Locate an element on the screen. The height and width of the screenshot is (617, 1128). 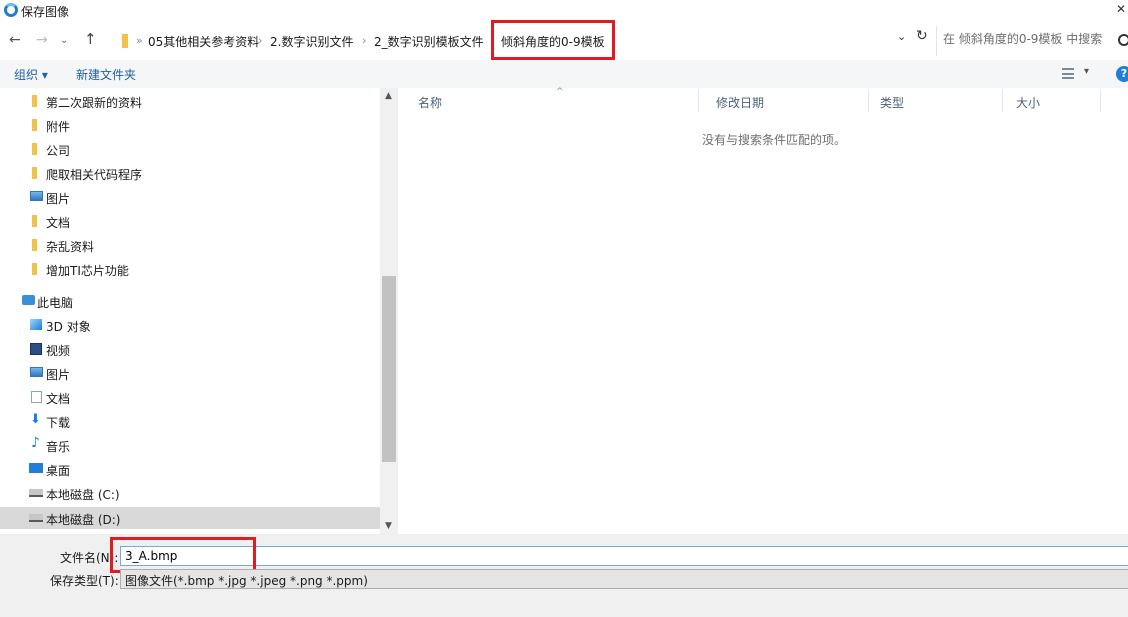
column-header-size: 大小 is located at coordinates (1028, 102).